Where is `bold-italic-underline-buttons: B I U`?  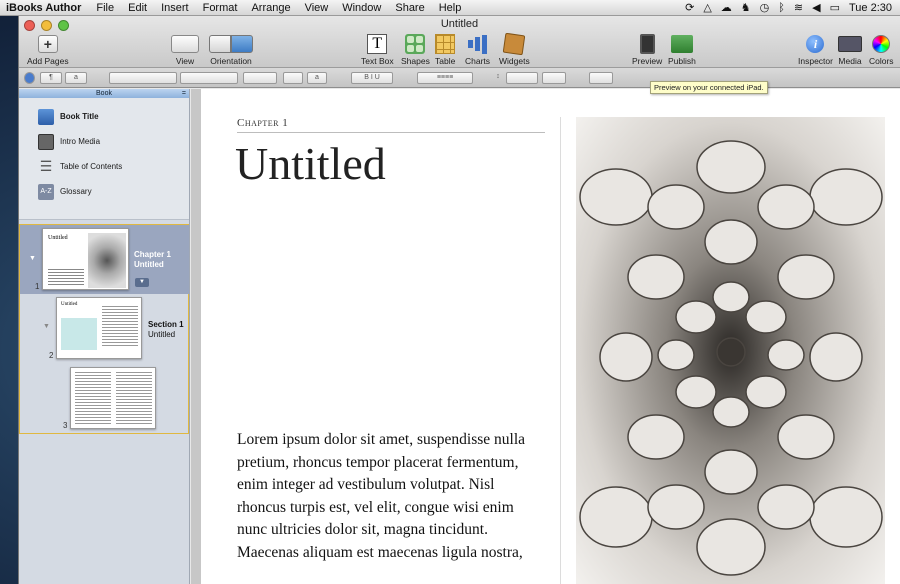
bold-italic-underline-buttons: B I U is located at coordinates (372, 78).